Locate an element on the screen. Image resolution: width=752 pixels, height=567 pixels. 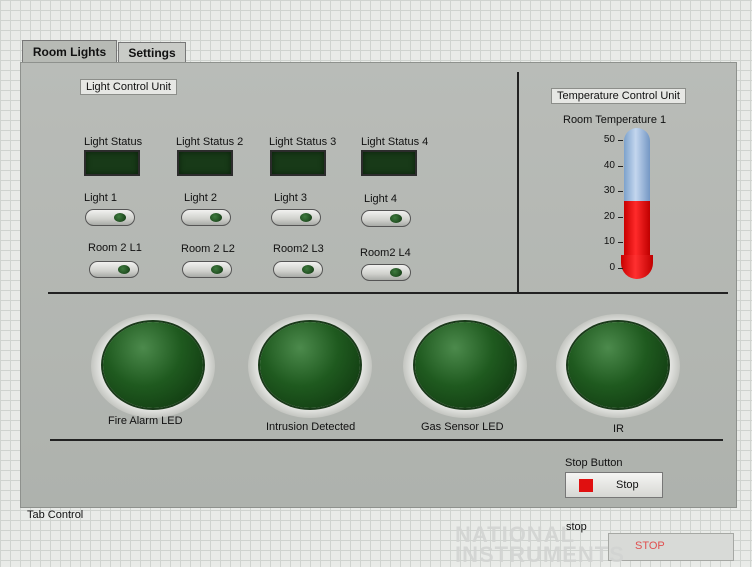
thermometer-tick-label: 20 is located at coordinates (609, 216).